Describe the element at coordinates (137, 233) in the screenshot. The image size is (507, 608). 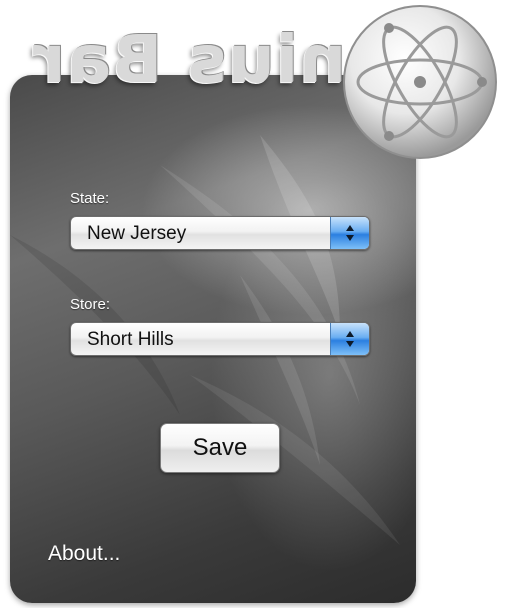
I see `state-select-value: New Jersey` at that location.